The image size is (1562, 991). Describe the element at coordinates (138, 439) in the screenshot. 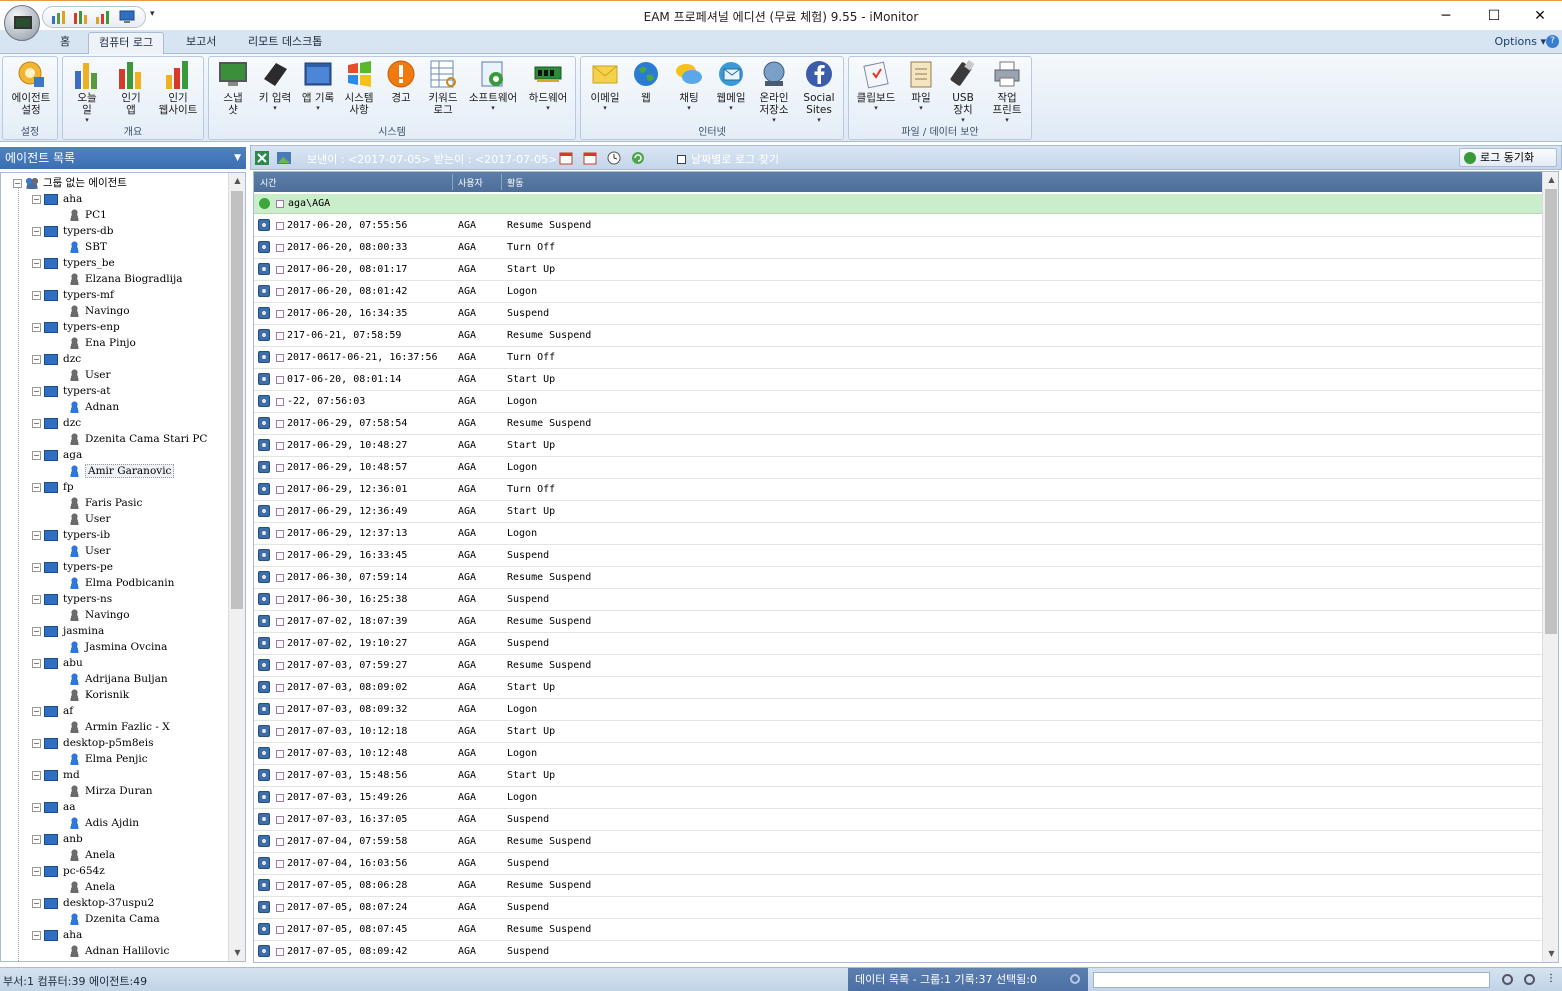

I see `tree-user: Dzenita Cama Stari PC` at that location.